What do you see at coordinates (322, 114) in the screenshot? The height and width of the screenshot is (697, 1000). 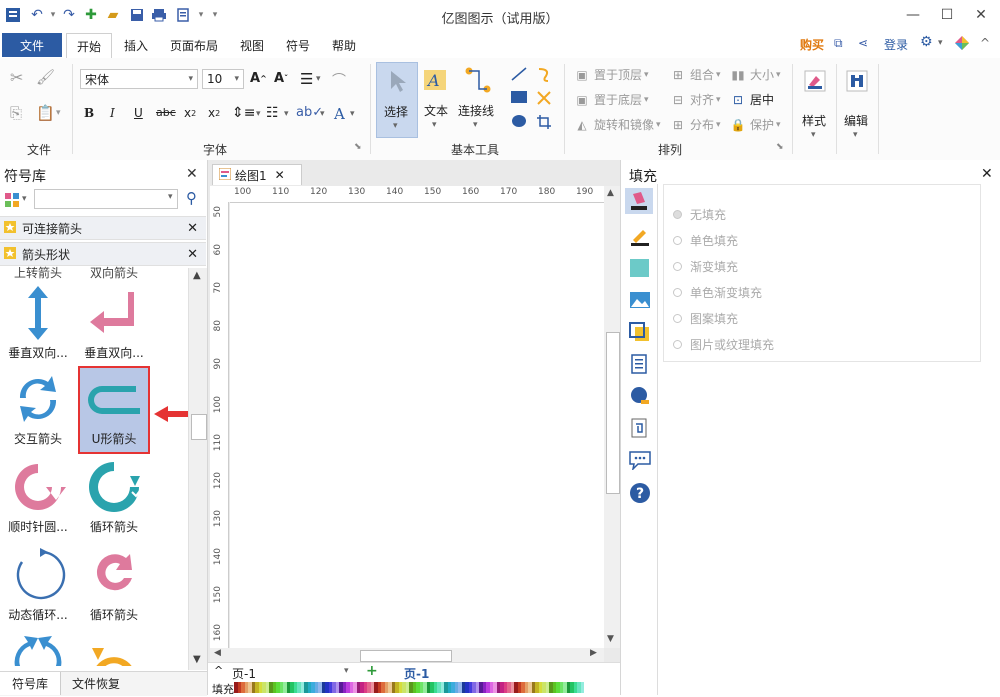 I see `highlight-dropdown-icon: ▾` at bounding box center [322, 114].